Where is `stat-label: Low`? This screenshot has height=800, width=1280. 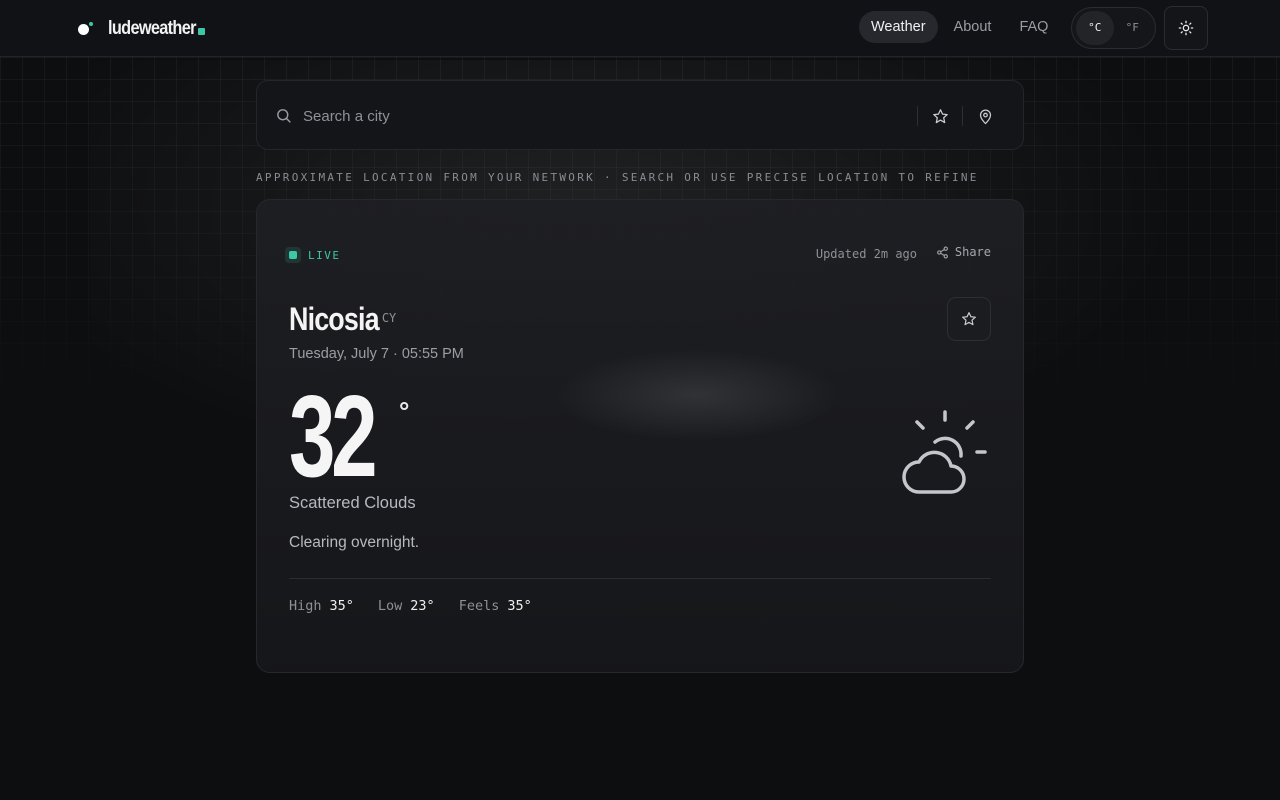
stat-label: Low is located at coordinates (390, 606).